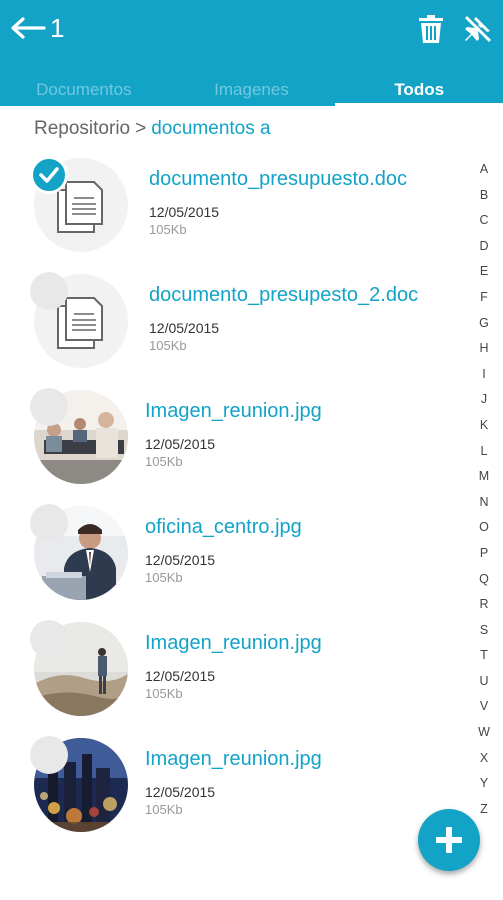 The height and width of the screenshot is (900, 503). Describe the element at coordinates (484, 789) in the screenshot. I see `alphabet-letter: Y` at that location.